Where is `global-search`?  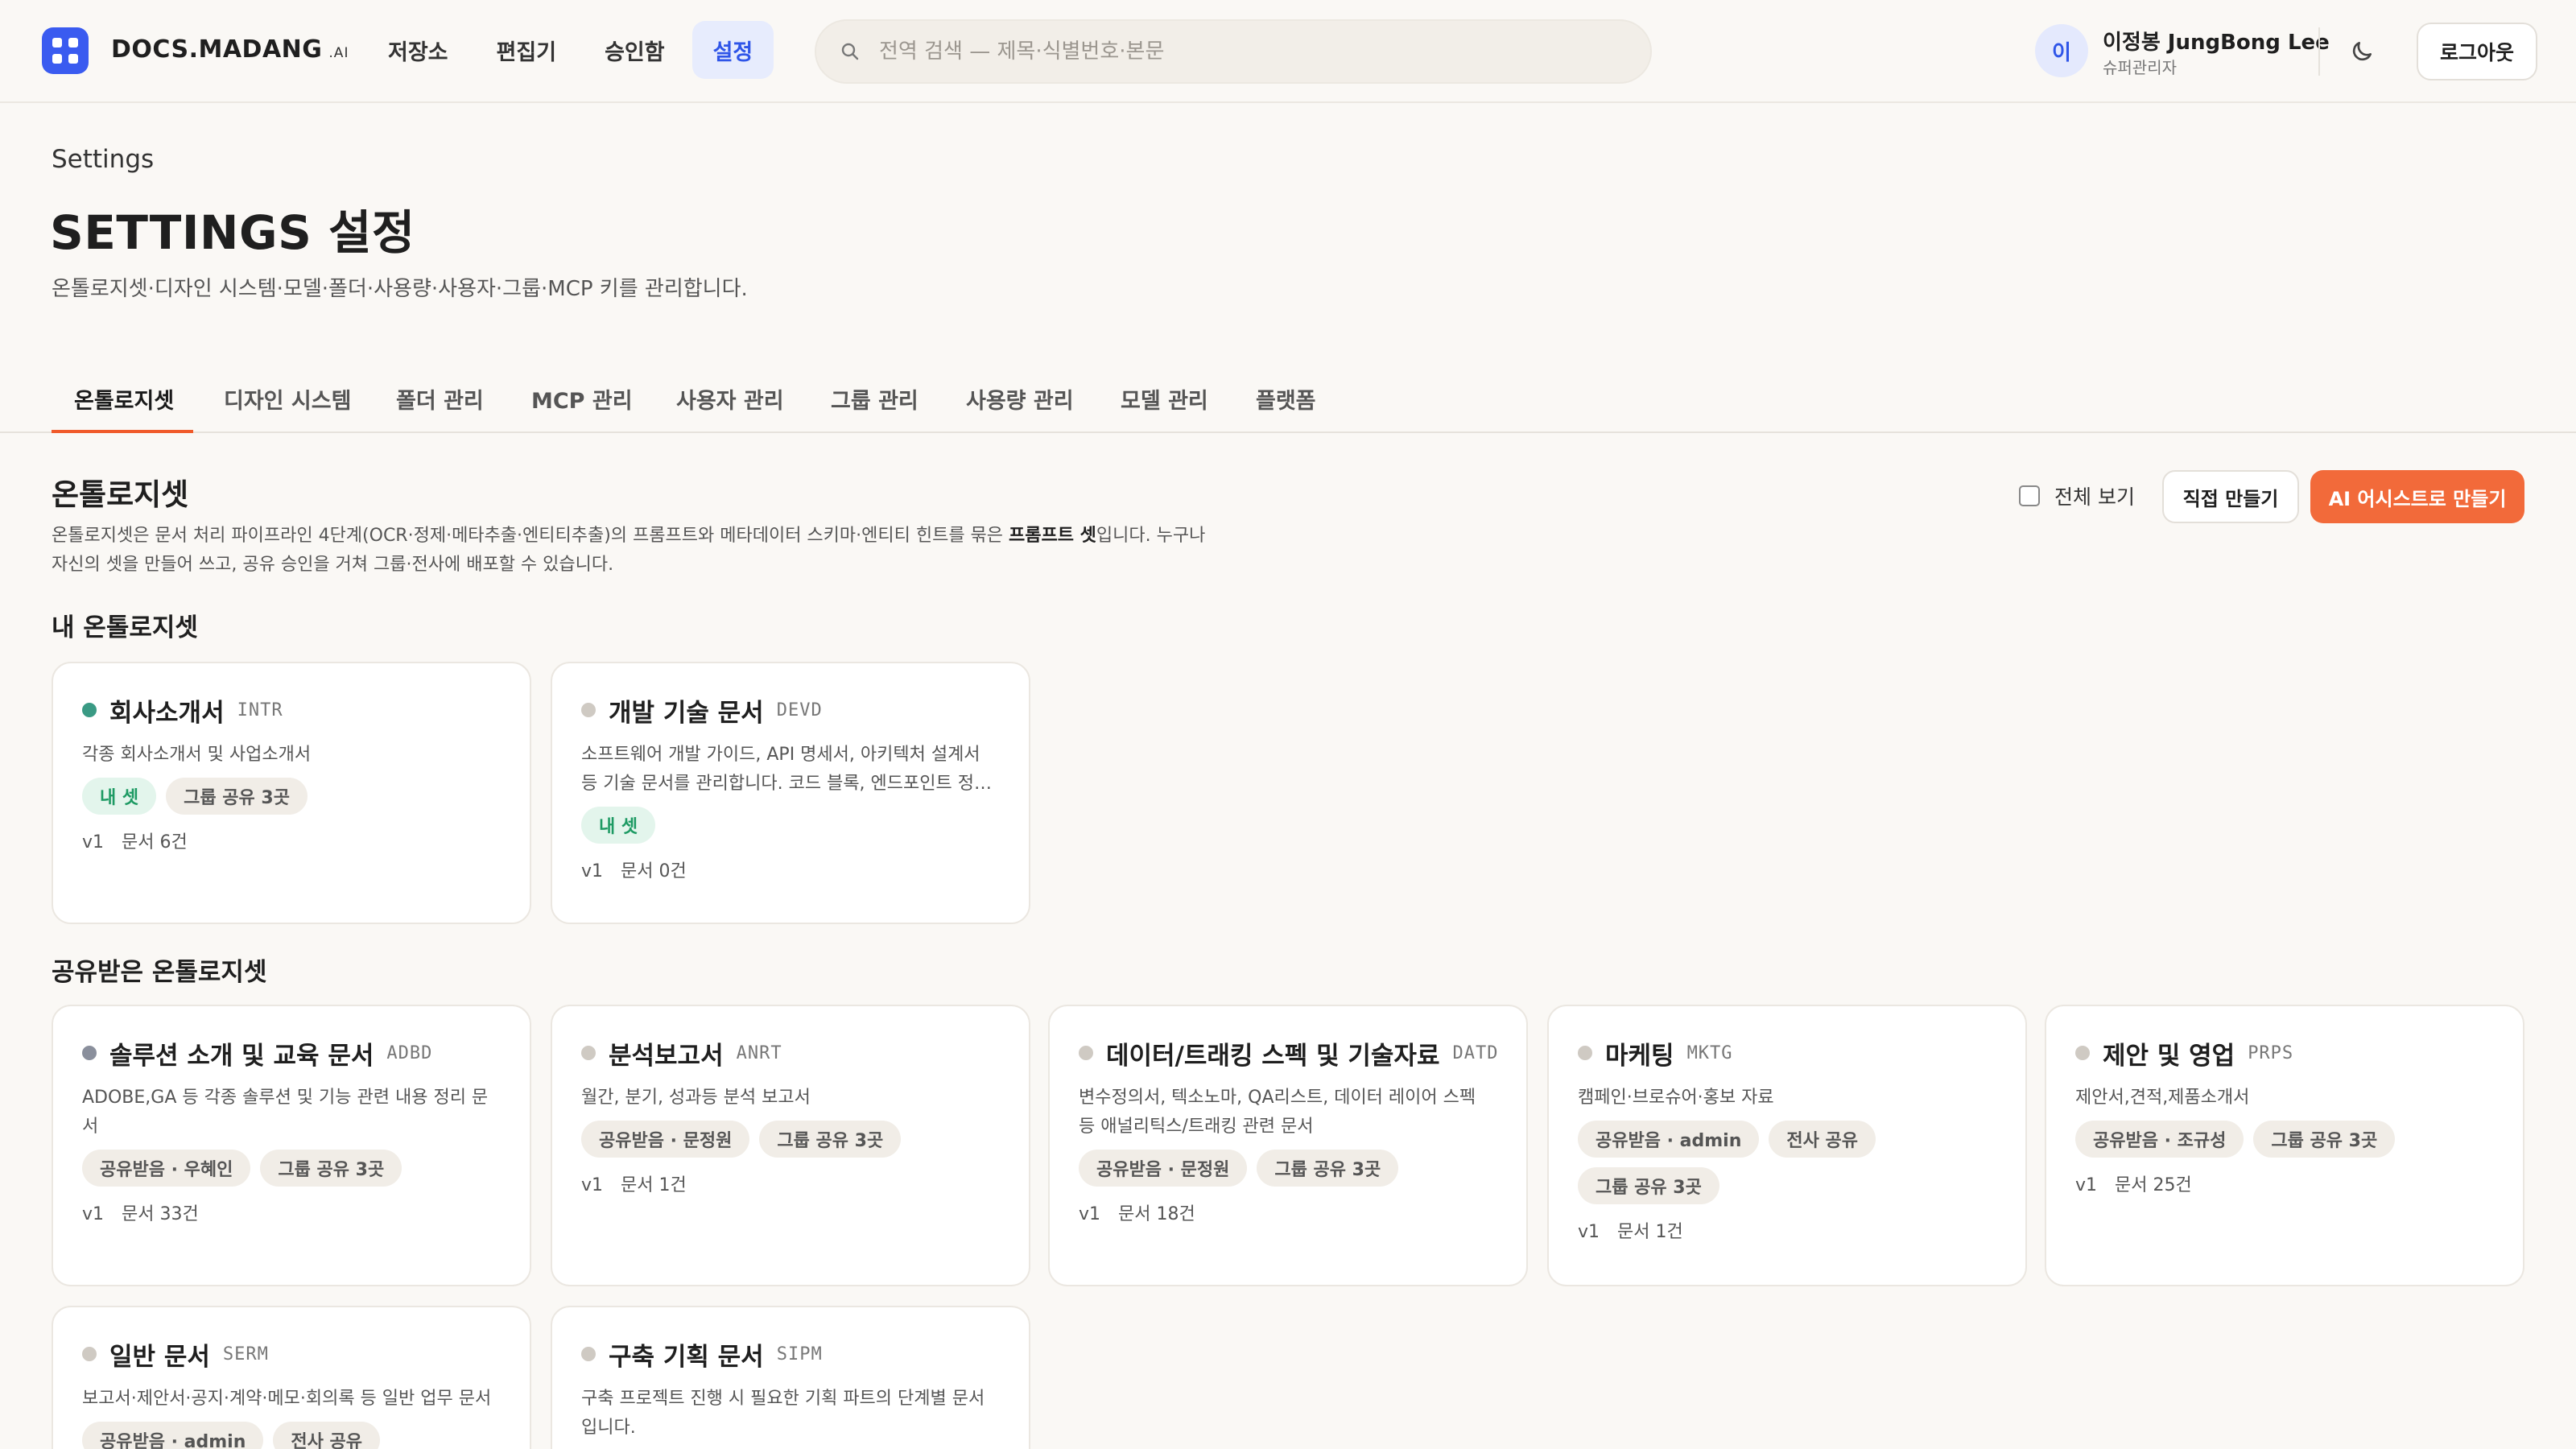
global-search is located at coordinates (1233, 51).